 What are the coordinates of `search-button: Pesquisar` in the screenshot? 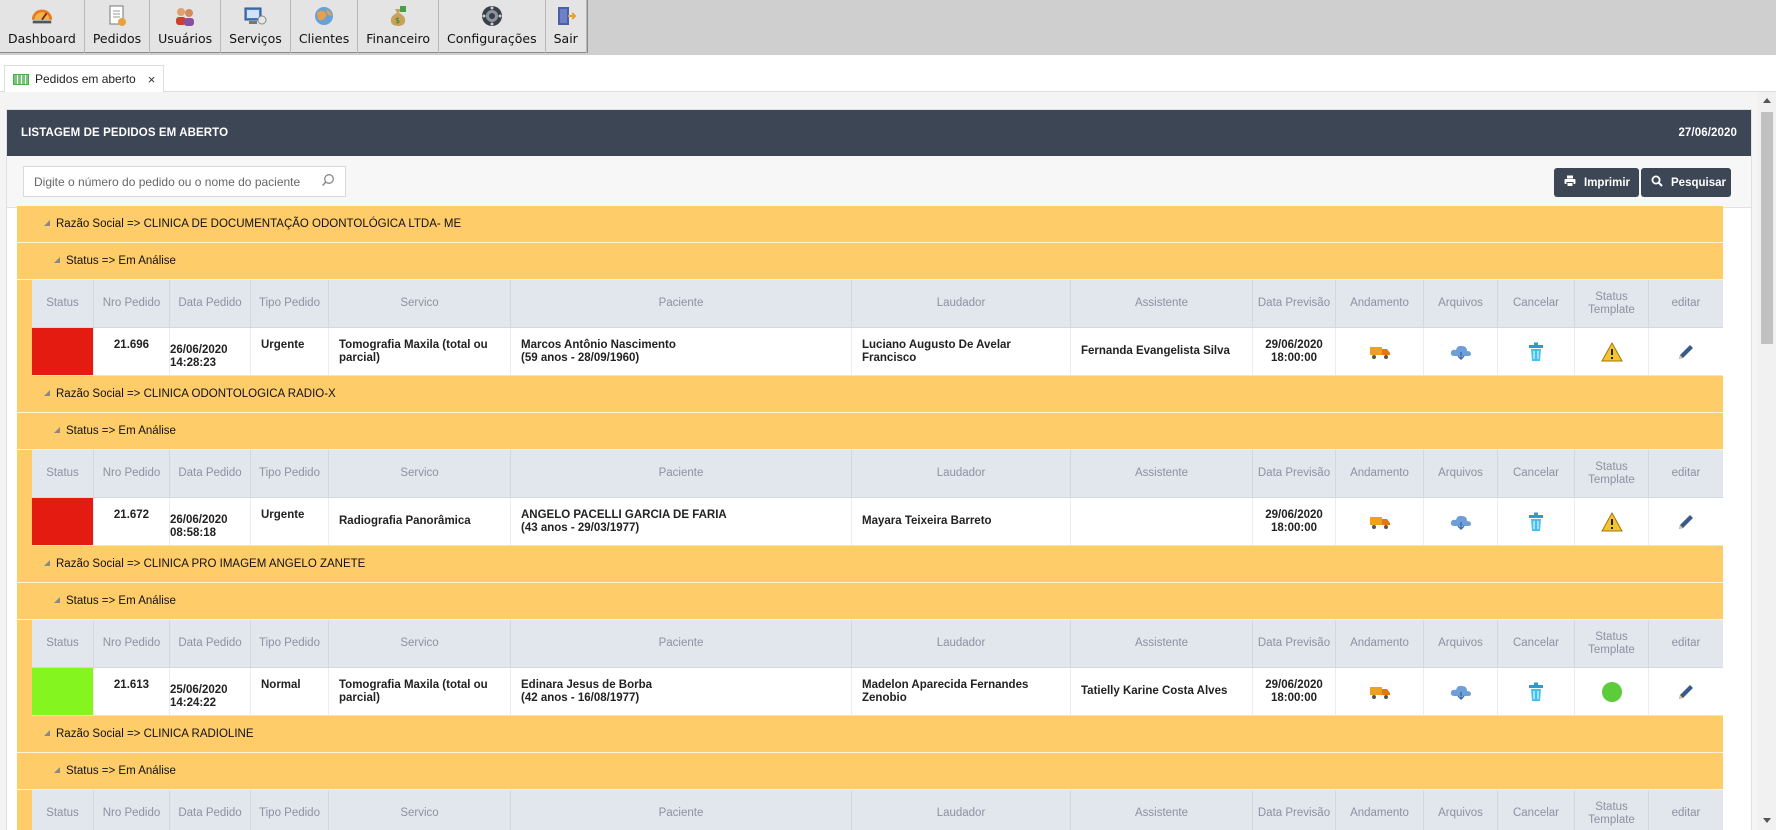 It's located at (1686, 182).